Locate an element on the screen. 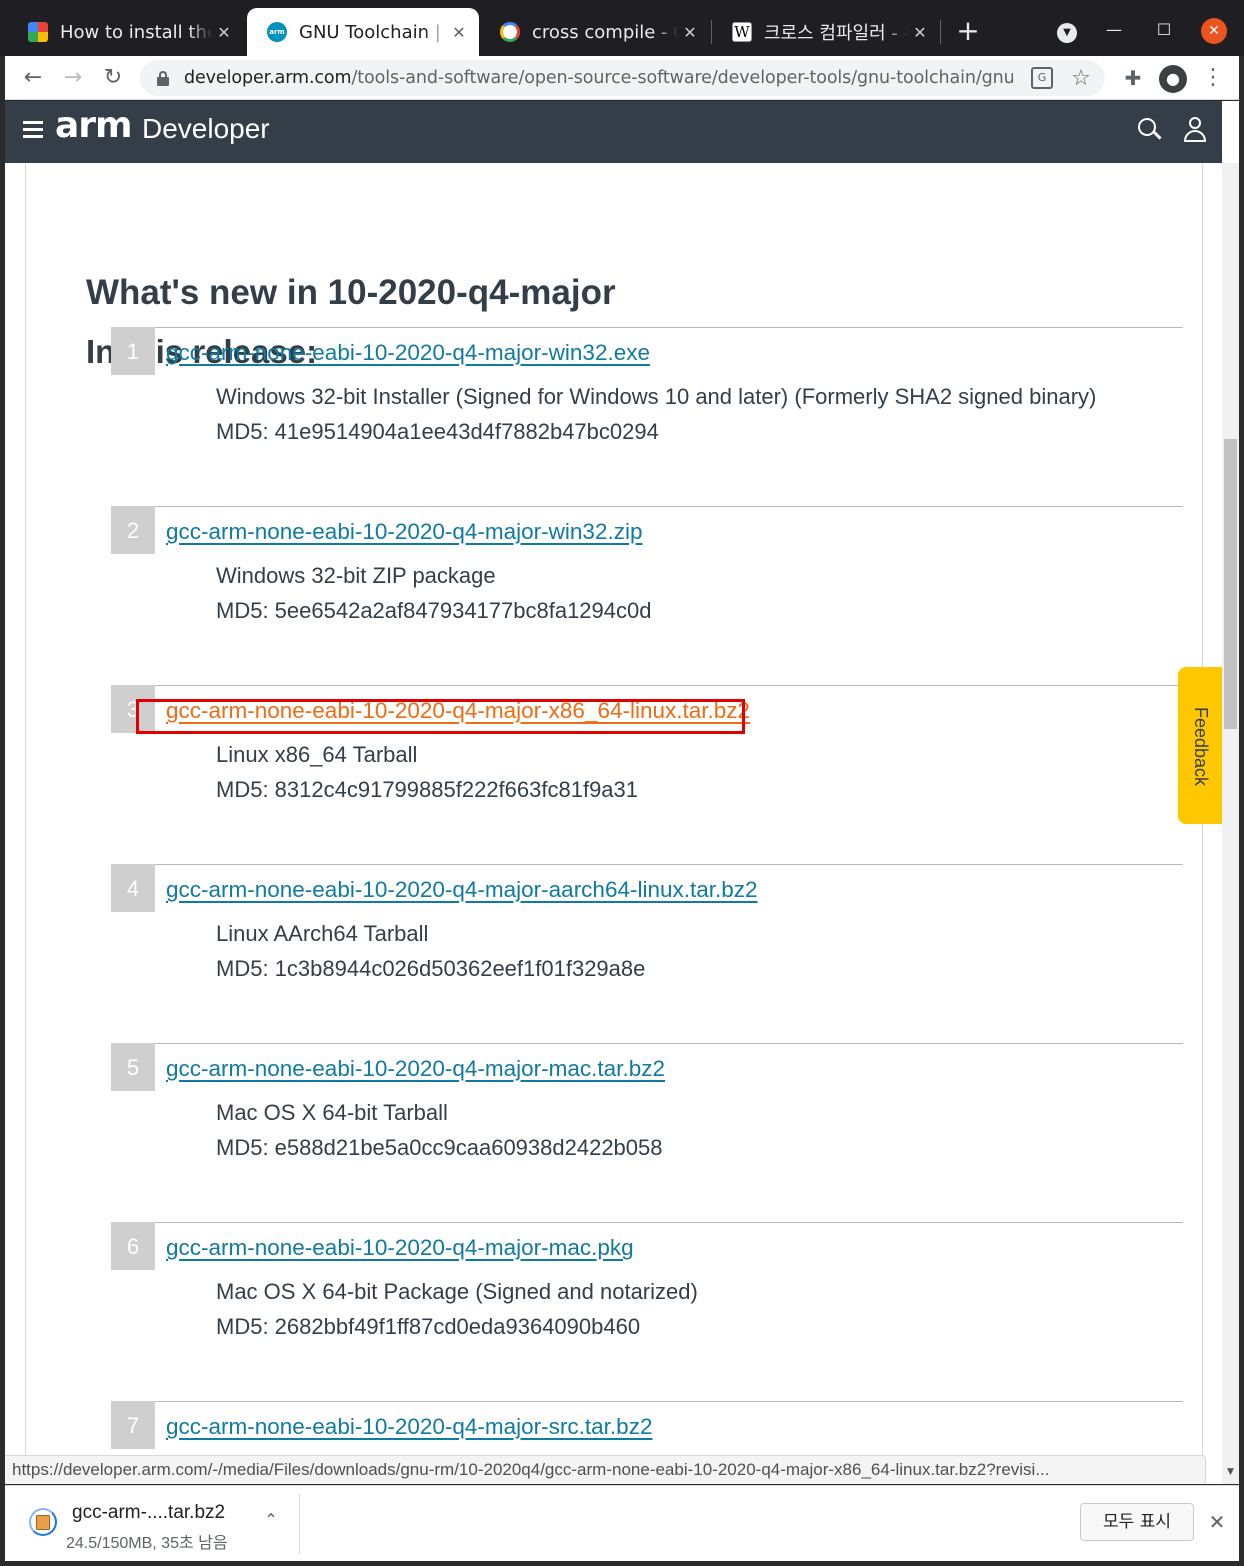 This screenshot has width=1244, height=1566. tab-search-button: ▼ is located at coordinates (1067, 30).